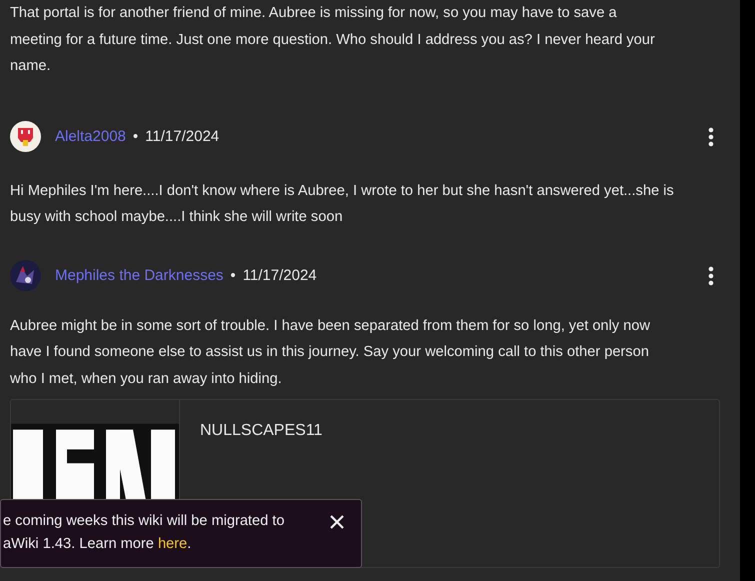 The height and width of the screenshot is (581, 755). Describe the element at coordinates (139, 275) in the screenshot. I see `author-link: Mephiles the Darknesses` at that location.